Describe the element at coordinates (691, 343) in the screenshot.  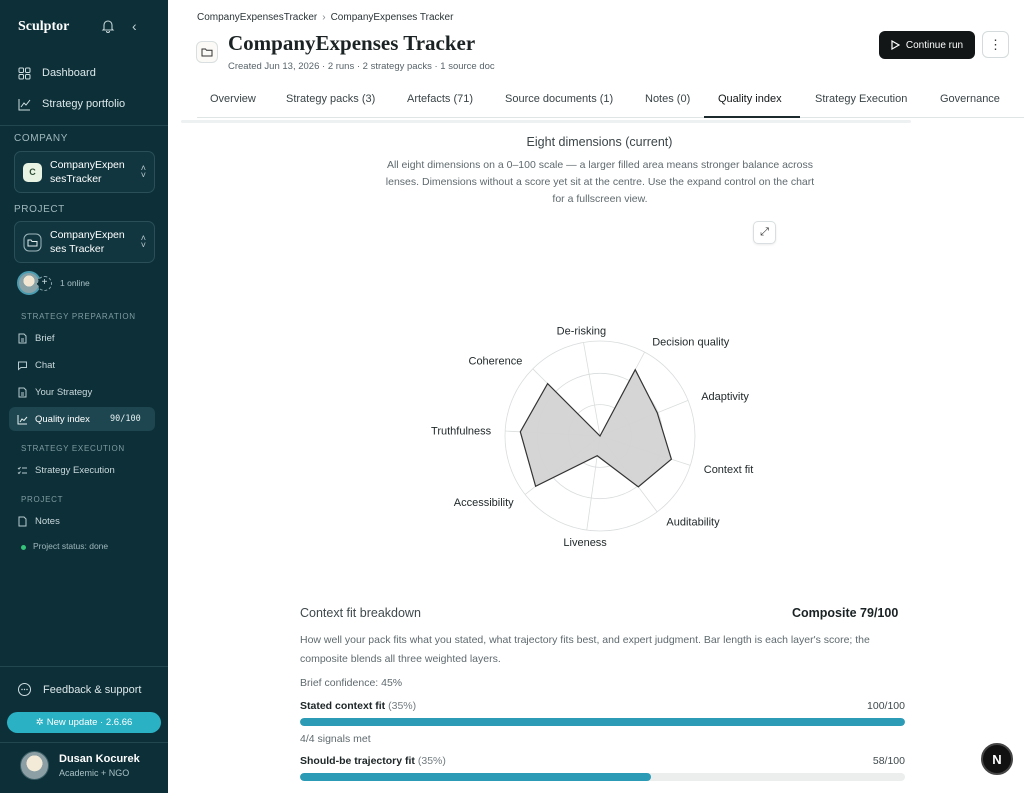
I see `radar-axis-label: Decision quality` at that location.